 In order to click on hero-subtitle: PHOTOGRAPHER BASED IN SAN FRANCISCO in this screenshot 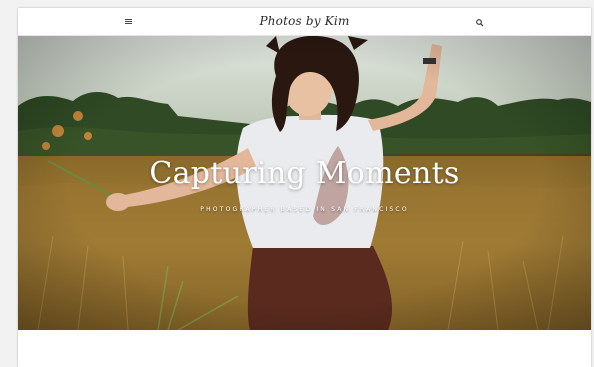, I will do `click(304, 209)`.